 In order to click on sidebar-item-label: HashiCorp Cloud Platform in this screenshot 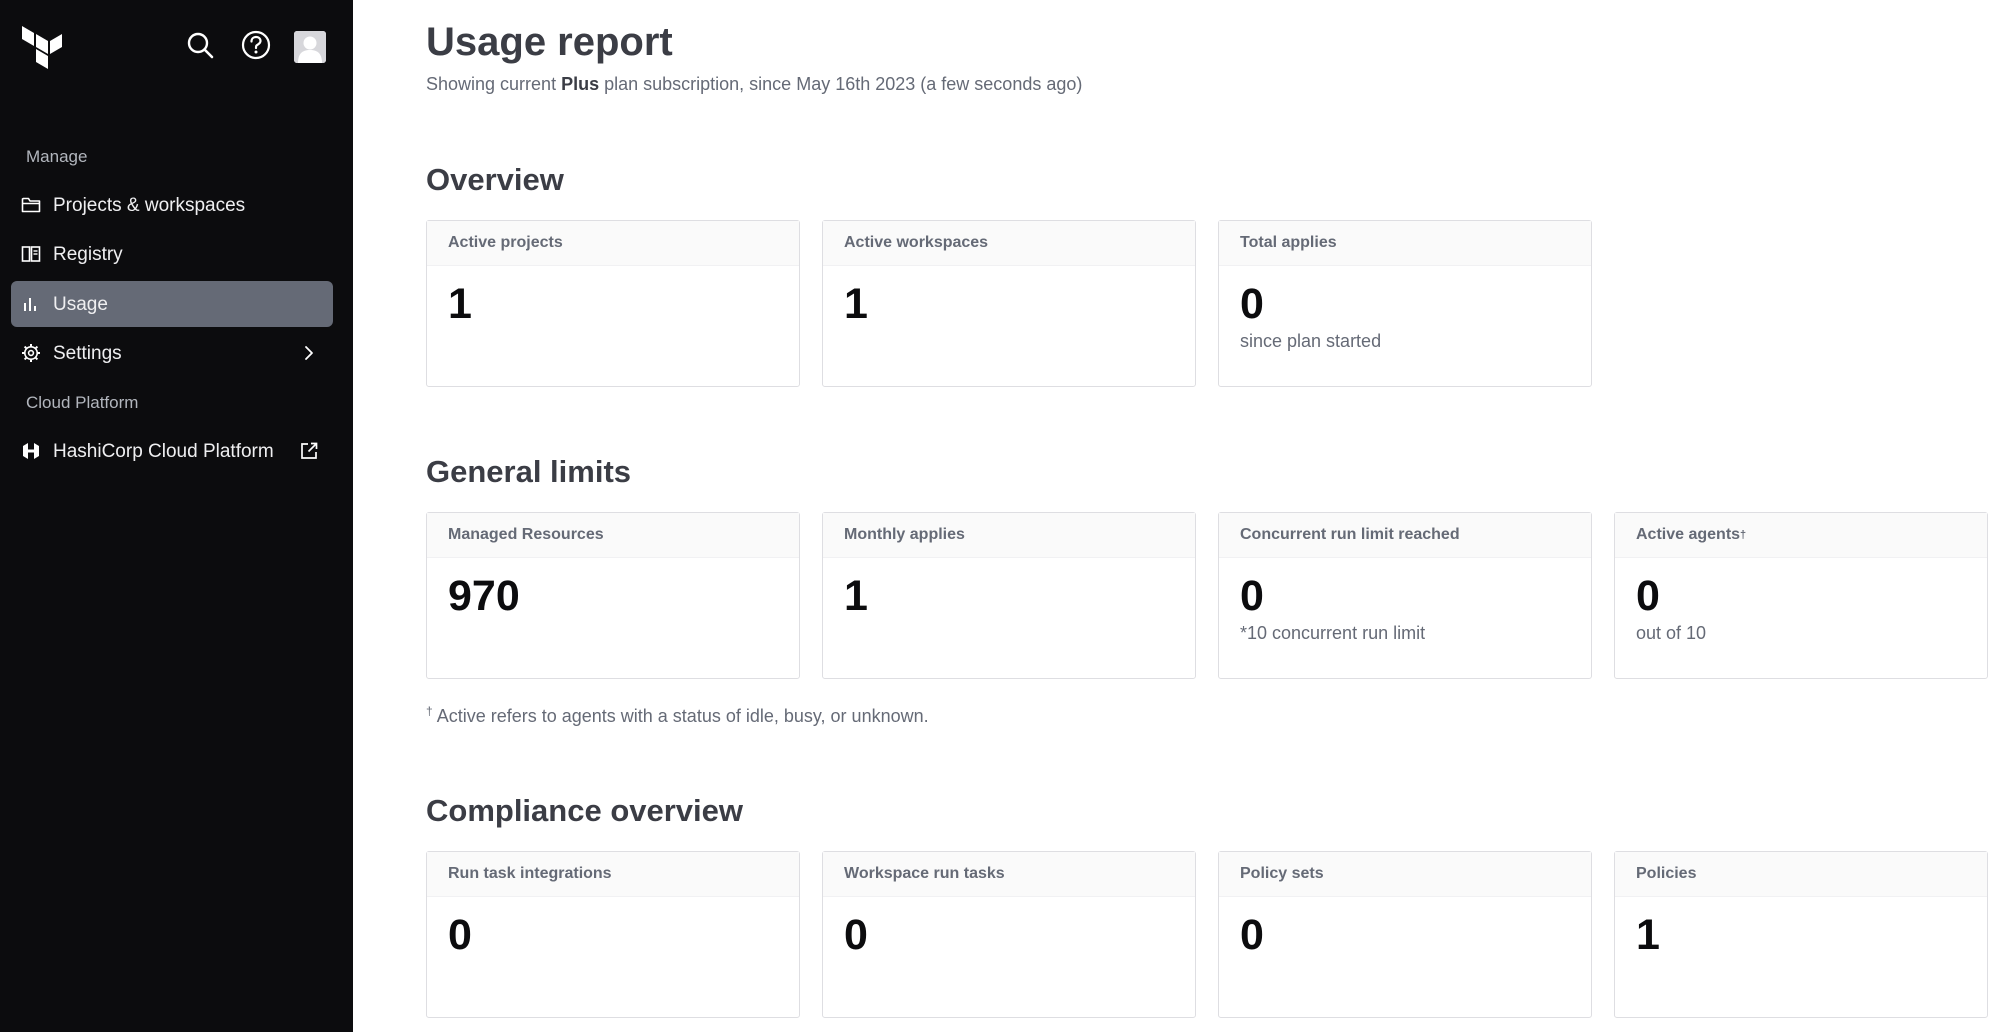, I will do `click(163, 451)`.